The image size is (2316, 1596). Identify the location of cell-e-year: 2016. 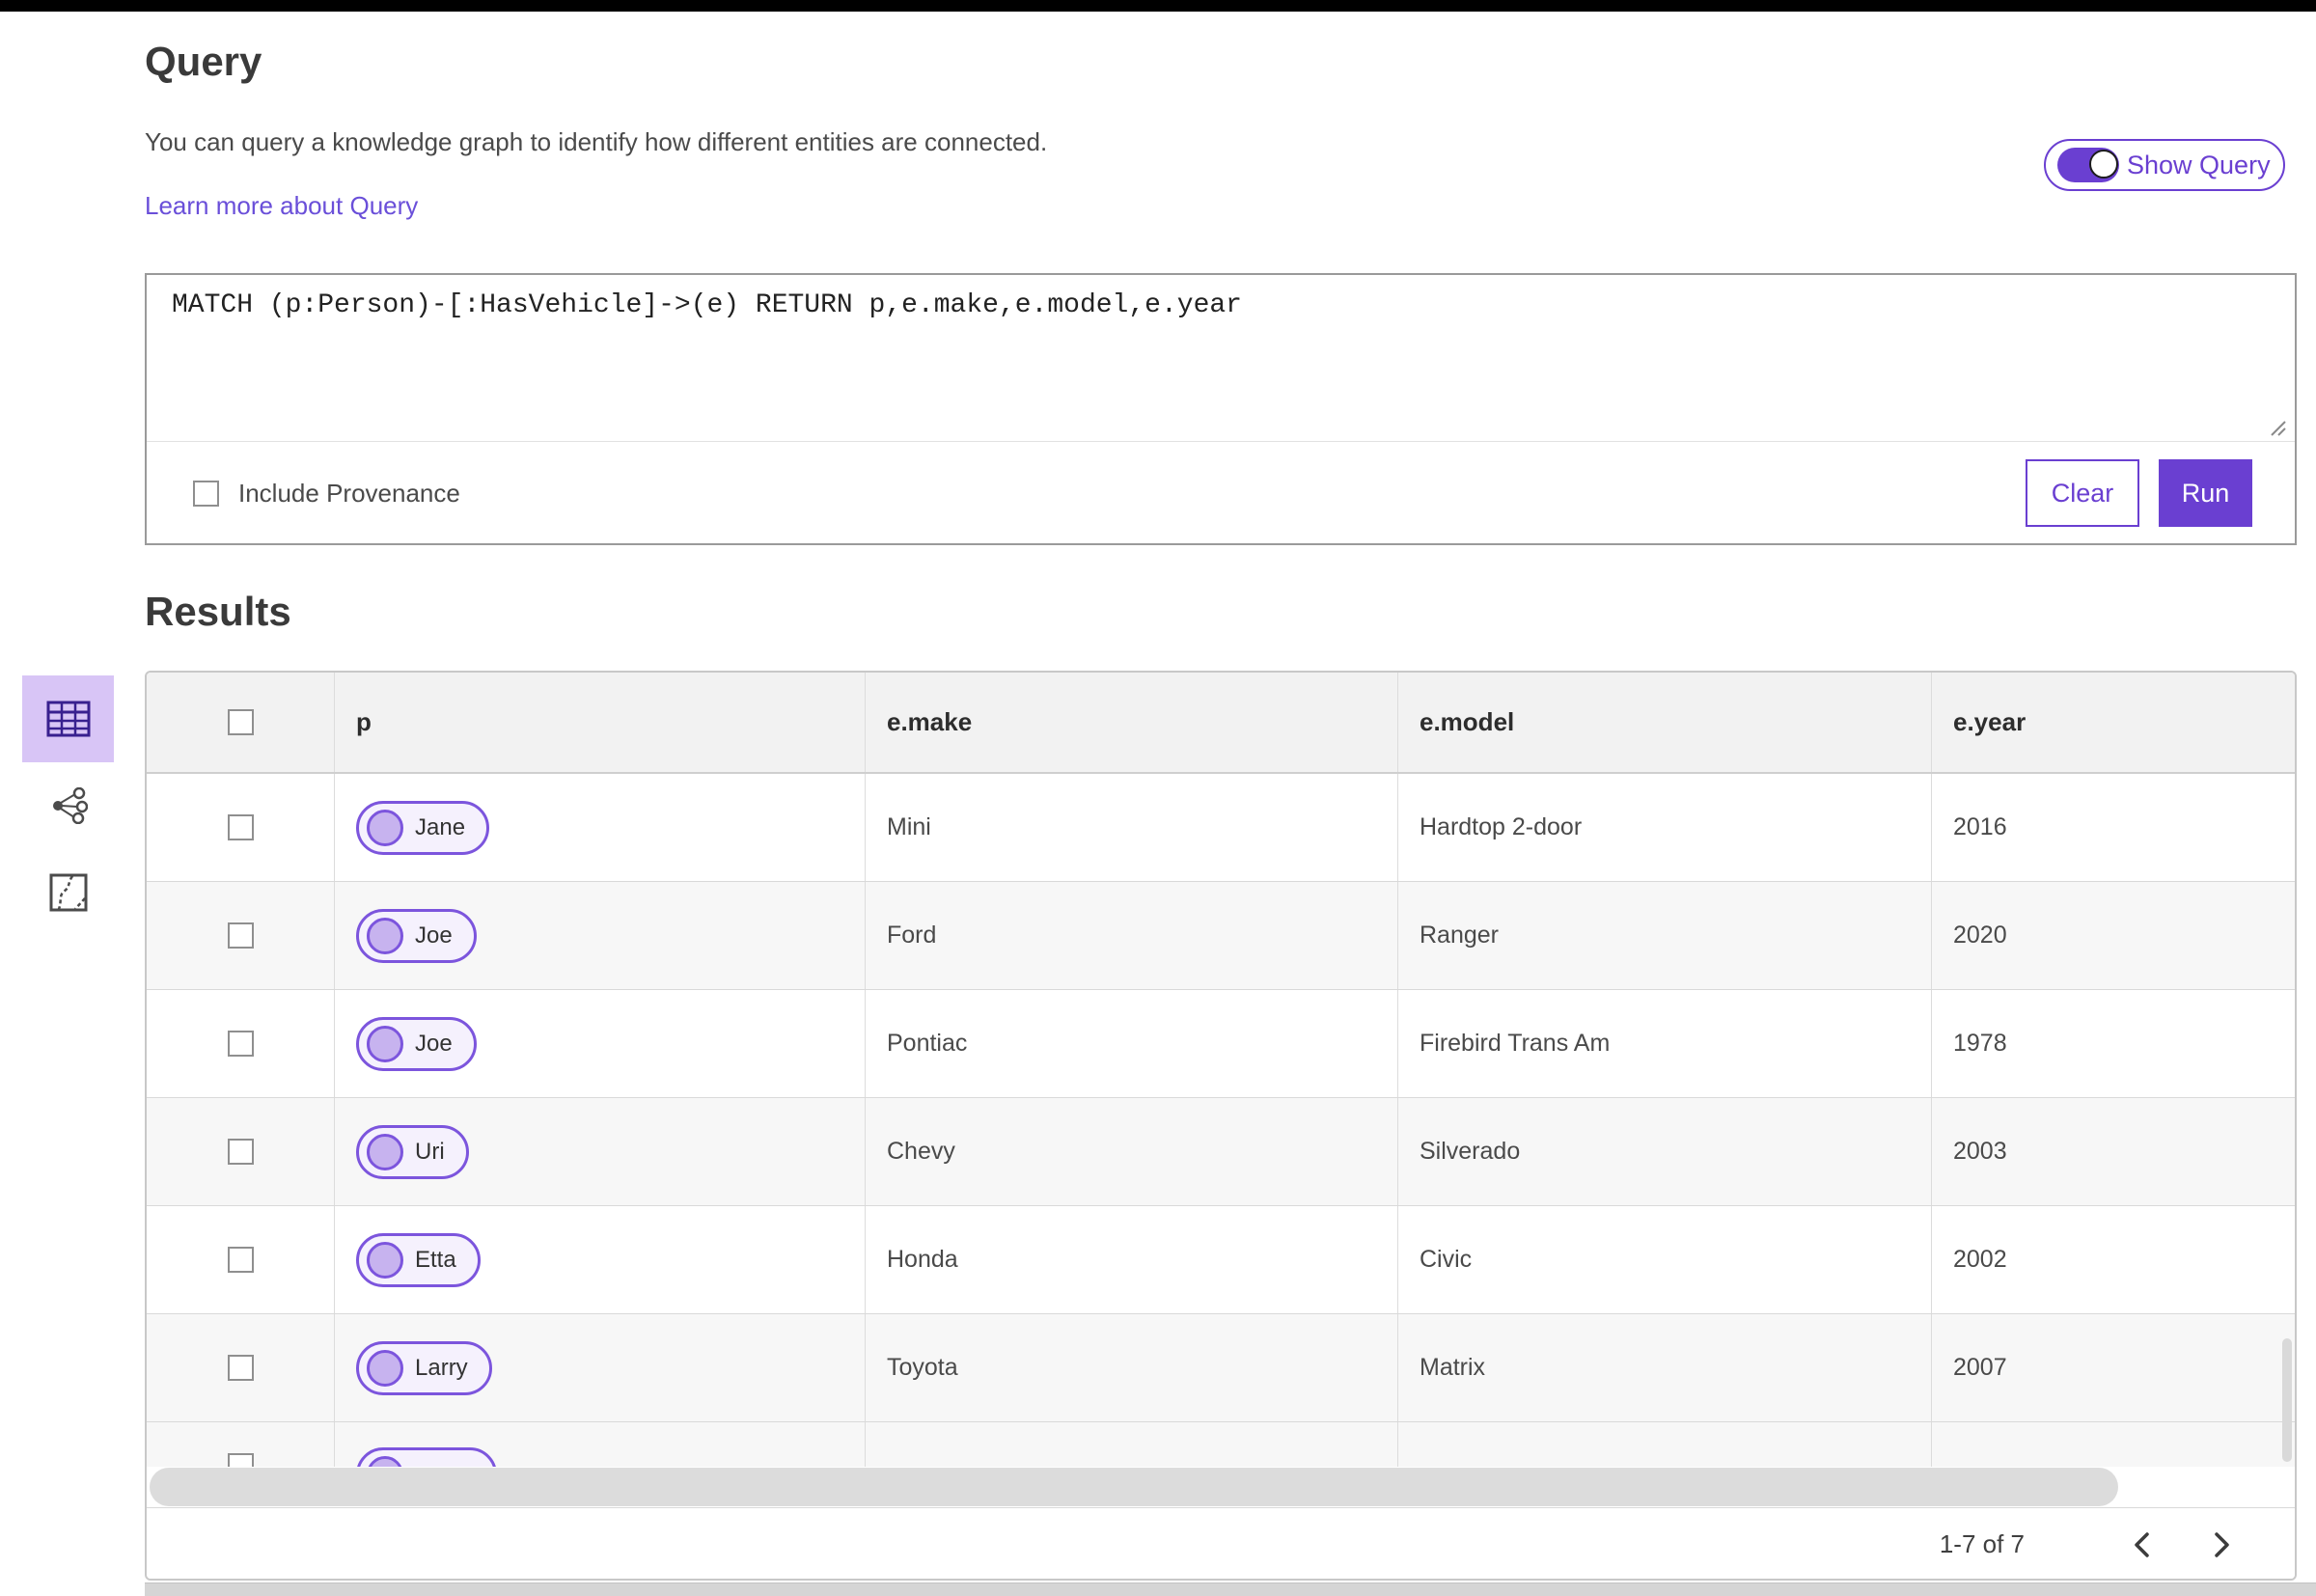
(1980, 827).